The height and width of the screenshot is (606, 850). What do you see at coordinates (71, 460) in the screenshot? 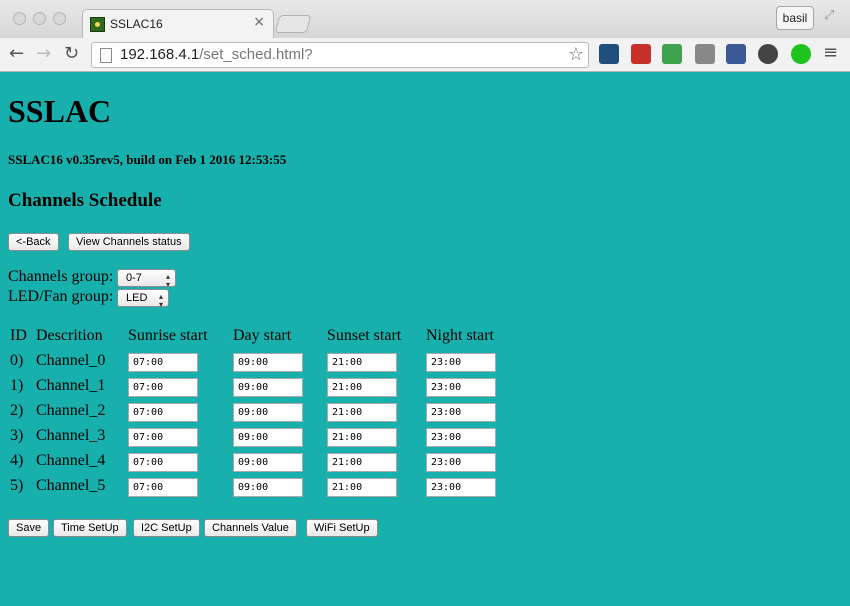
I see `row-name: Channel_4` at bounding box center [71, 460].